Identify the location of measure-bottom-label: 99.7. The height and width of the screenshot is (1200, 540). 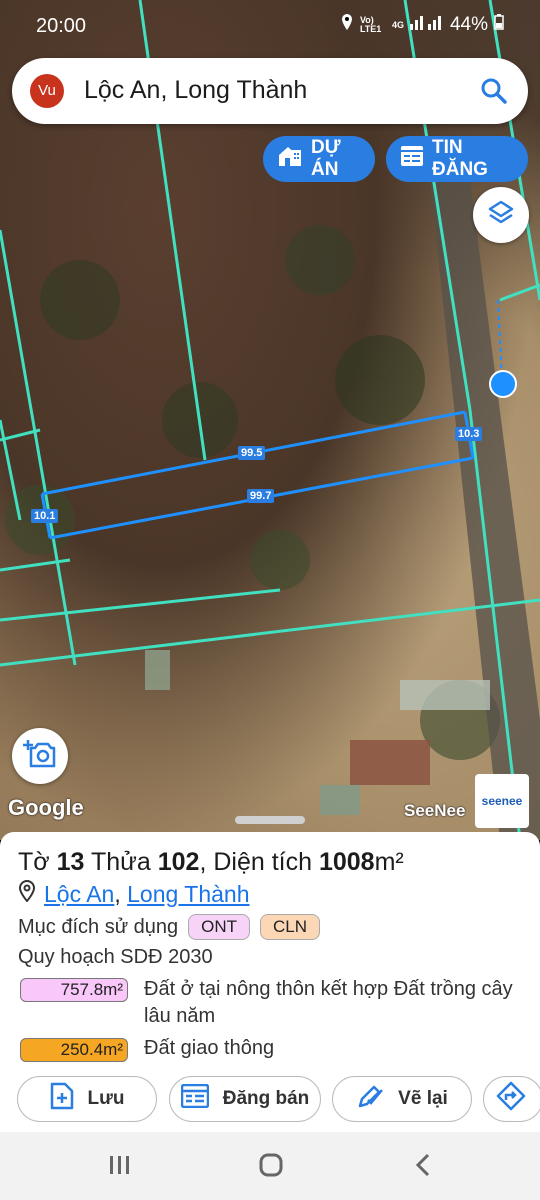
(261, 496).